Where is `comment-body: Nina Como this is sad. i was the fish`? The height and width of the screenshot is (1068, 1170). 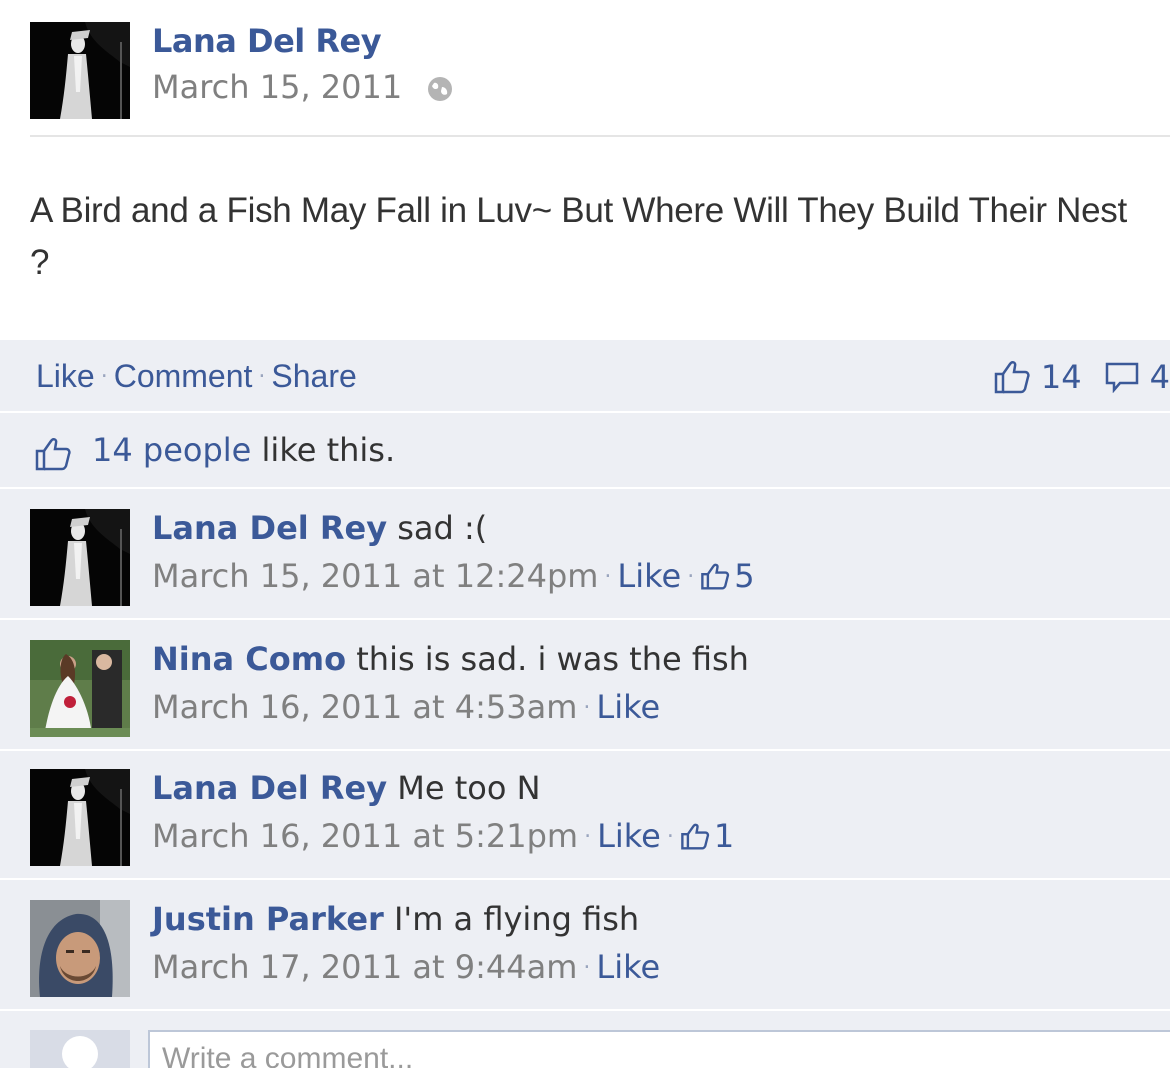
comment-body: Nina Como this is sad. i was the fish is located at coordinates (450, 659).